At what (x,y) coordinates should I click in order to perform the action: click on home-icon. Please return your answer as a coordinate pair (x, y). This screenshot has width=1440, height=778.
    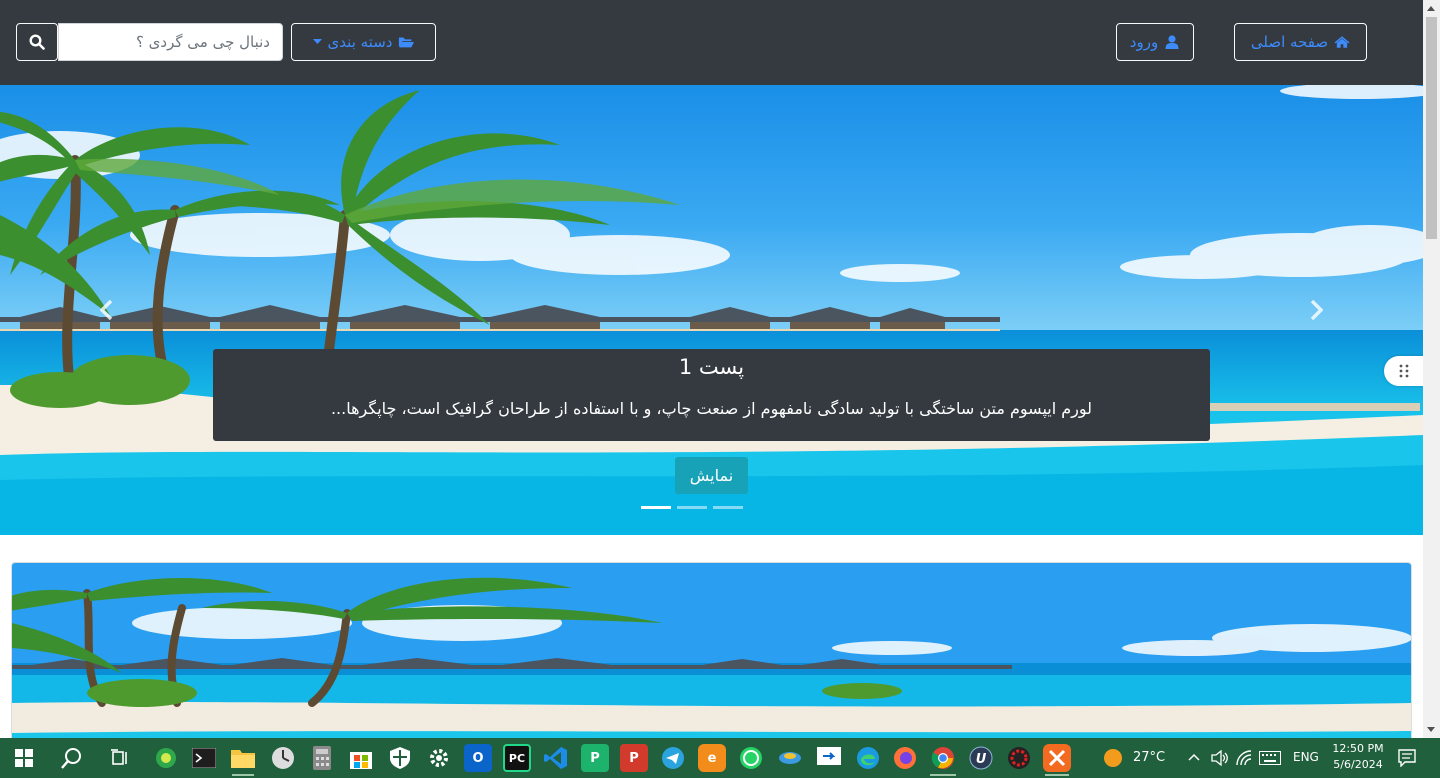
    Looking at the image, I should click on (1342, 42).